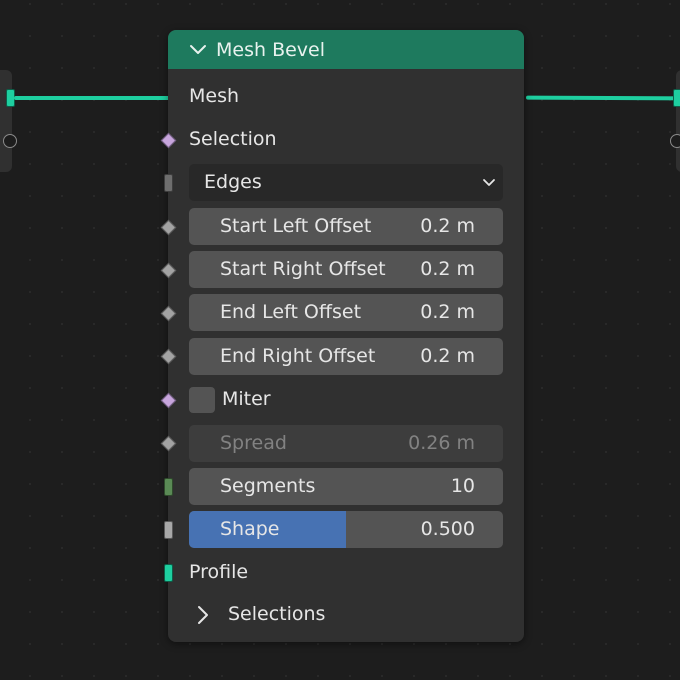  I want to click on segments-field: Segments 10, so click(346, 486).